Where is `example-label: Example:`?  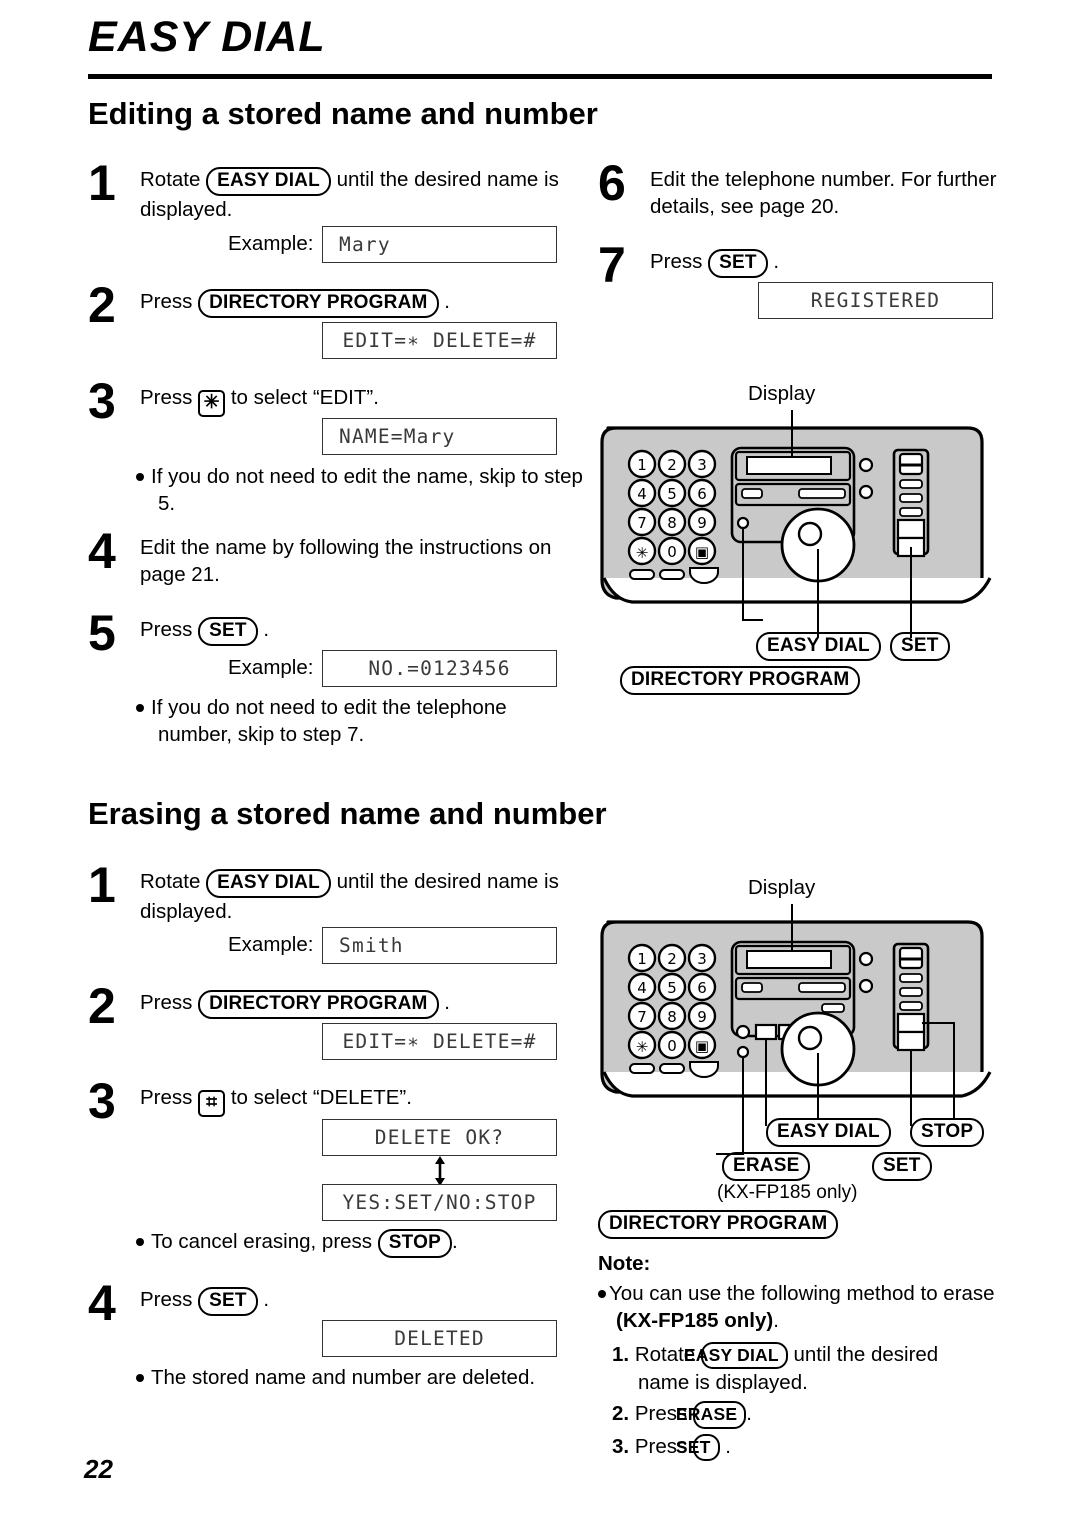 example-label: Example: is located at coordinates (271, 243).